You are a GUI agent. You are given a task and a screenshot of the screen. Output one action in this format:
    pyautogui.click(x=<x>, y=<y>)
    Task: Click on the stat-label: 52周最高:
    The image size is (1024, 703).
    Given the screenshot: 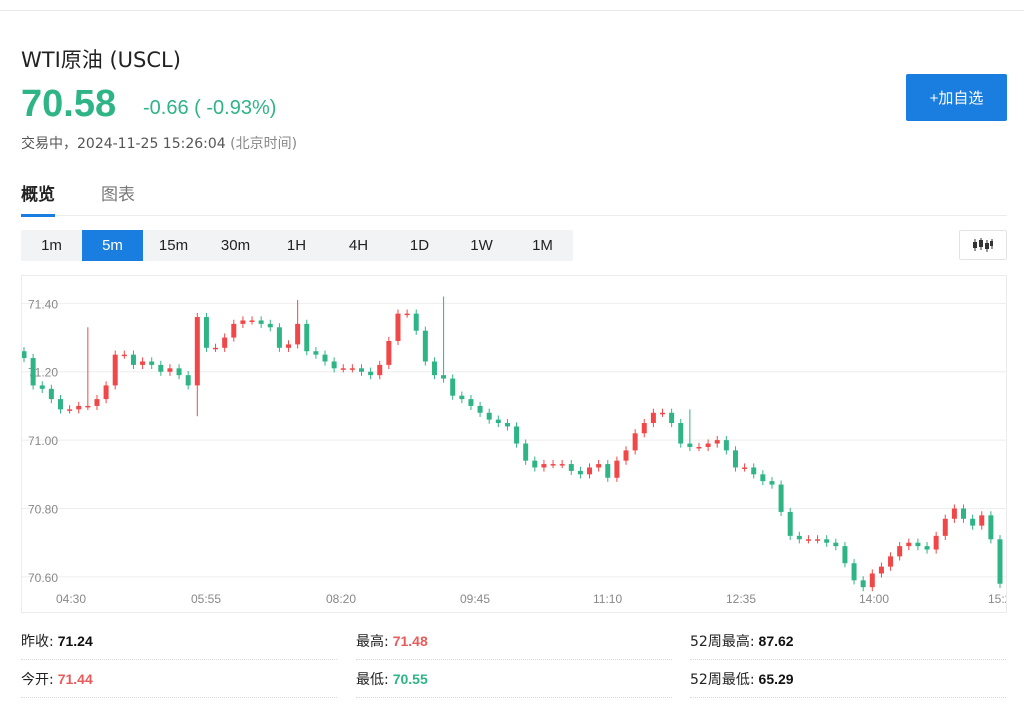 What is the action you would take?
    pyautogui.click(x=722, y=641)
    